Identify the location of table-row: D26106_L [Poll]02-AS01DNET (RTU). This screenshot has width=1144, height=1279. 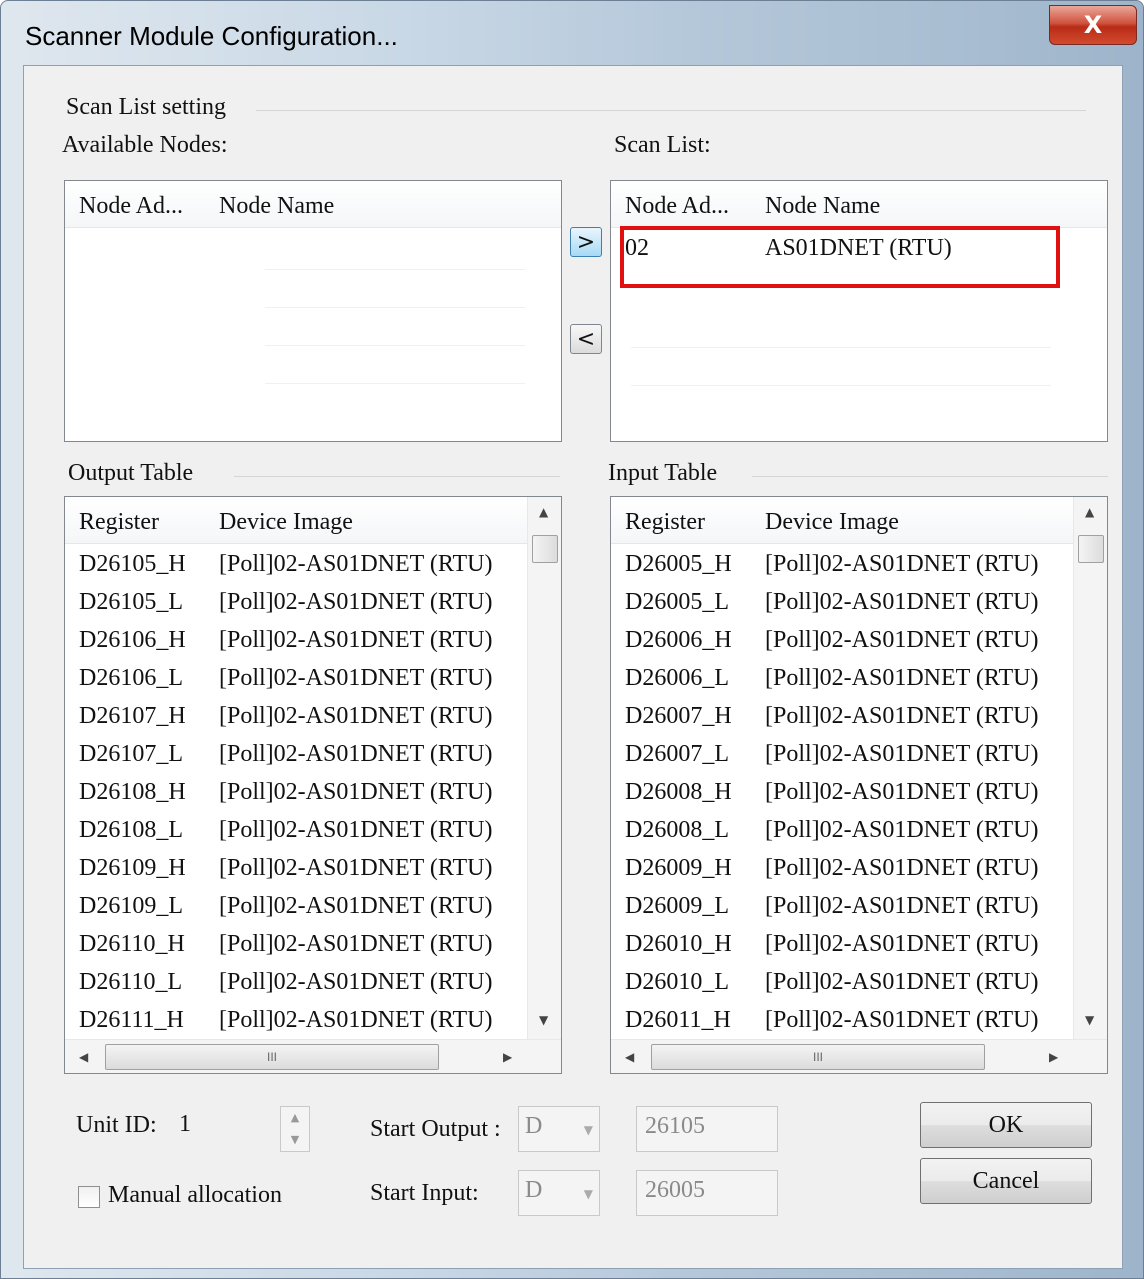
(313, 680).